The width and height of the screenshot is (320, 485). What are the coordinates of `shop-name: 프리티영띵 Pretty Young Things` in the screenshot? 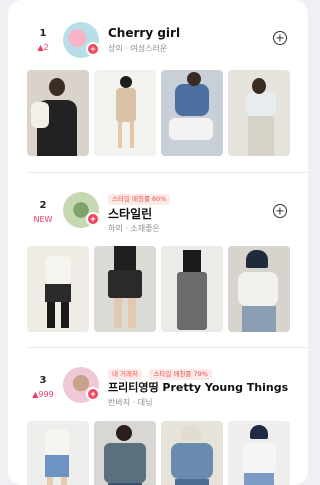 It's located at (198, 387).